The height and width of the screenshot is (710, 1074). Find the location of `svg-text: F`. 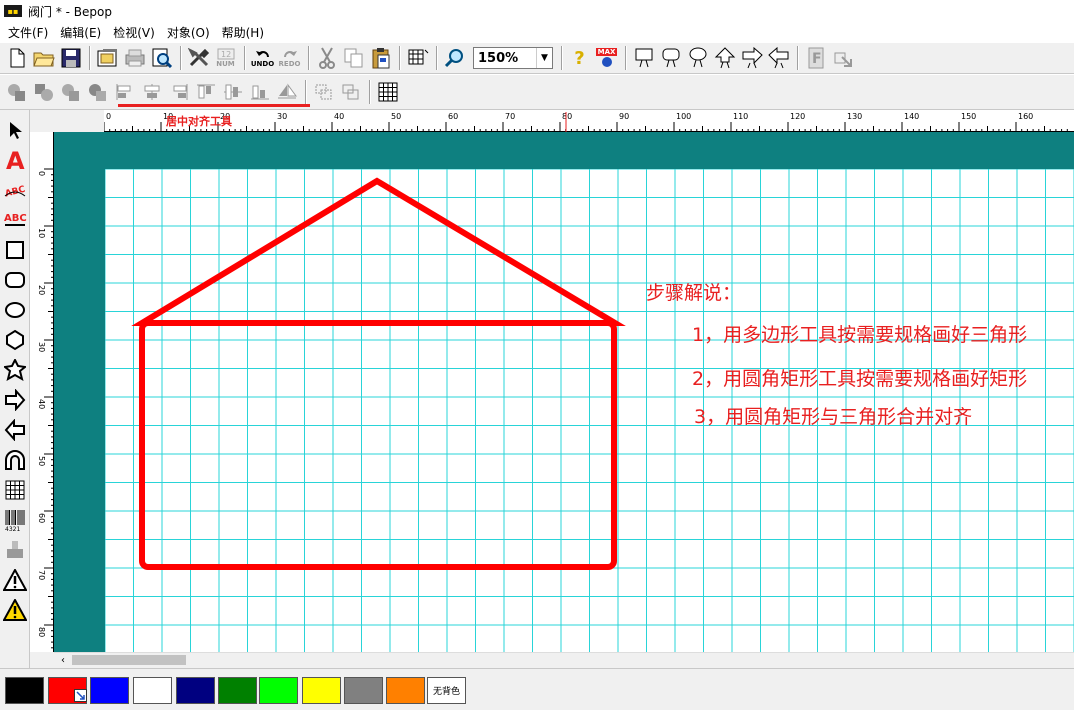

svg-text: F is located at coordinates (817, 59).